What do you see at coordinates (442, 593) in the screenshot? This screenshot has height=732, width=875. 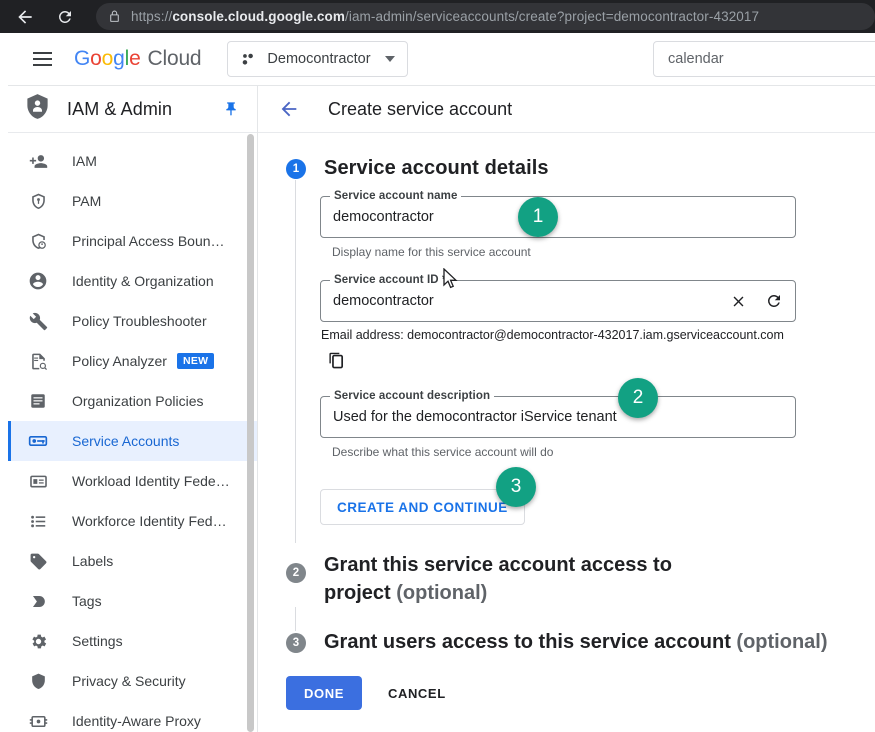 I see `step-2-optional: (optional)` at bounding box center [442, 593].